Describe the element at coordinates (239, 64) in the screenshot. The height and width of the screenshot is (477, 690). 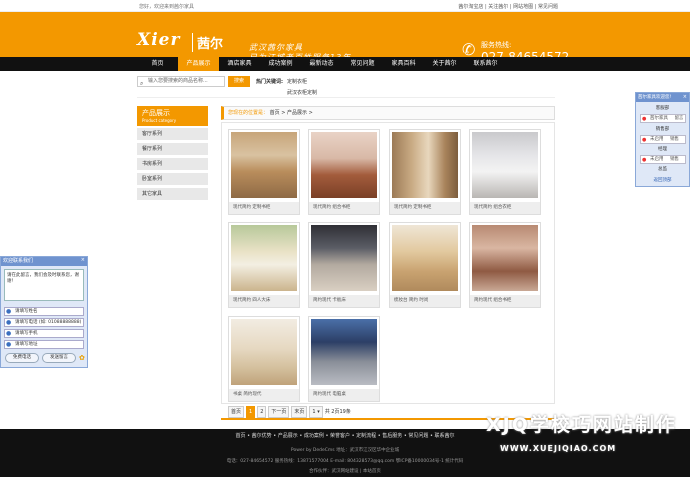
I see `nav-item-hotel: 酒店家具` at that location.